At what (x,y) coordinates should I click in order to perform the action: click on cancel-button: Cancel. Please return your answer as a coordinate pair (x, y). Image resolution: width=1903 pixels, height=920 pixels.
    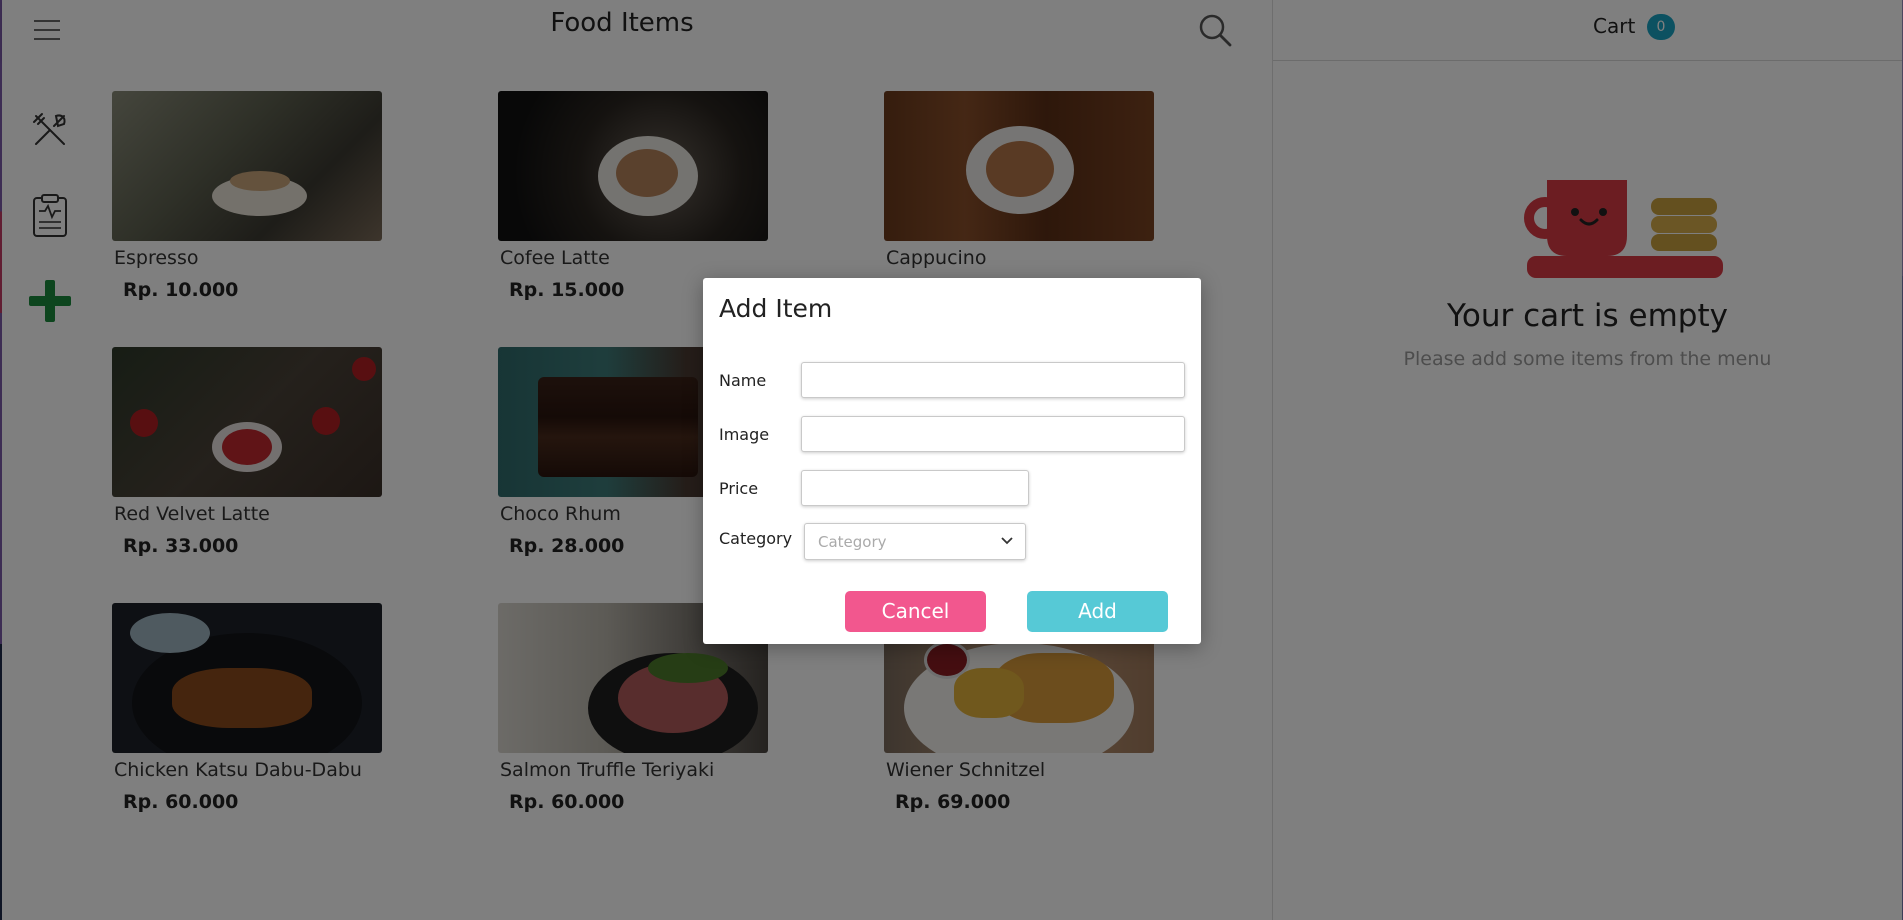
    Looking at the image, I should click on (915, 611).